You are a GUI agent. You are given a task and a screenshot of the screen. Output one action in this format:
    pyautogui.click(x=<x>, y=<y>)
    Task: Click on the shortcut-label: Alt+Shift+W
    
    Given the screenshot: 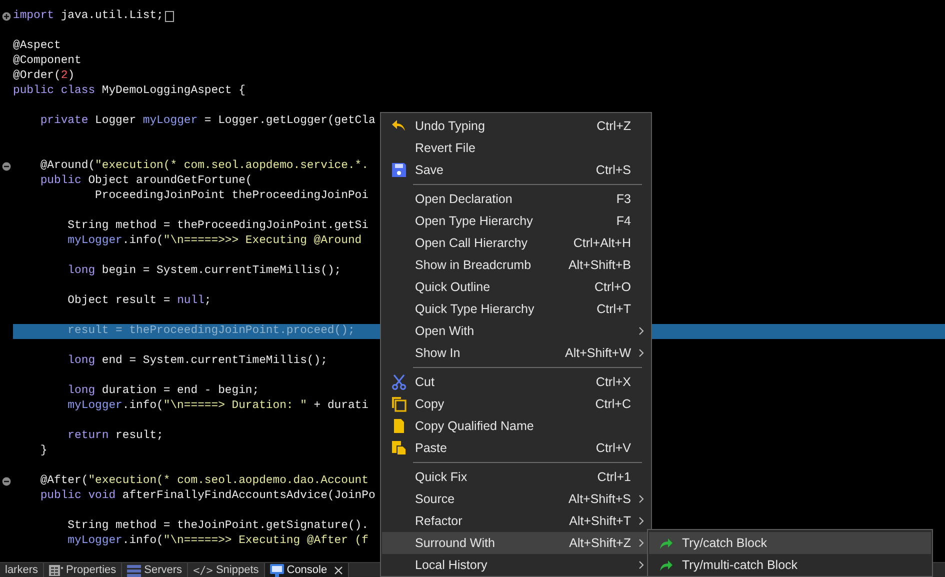 What is the action you would take?
    pyautogui.click(x=598, y=353)
    